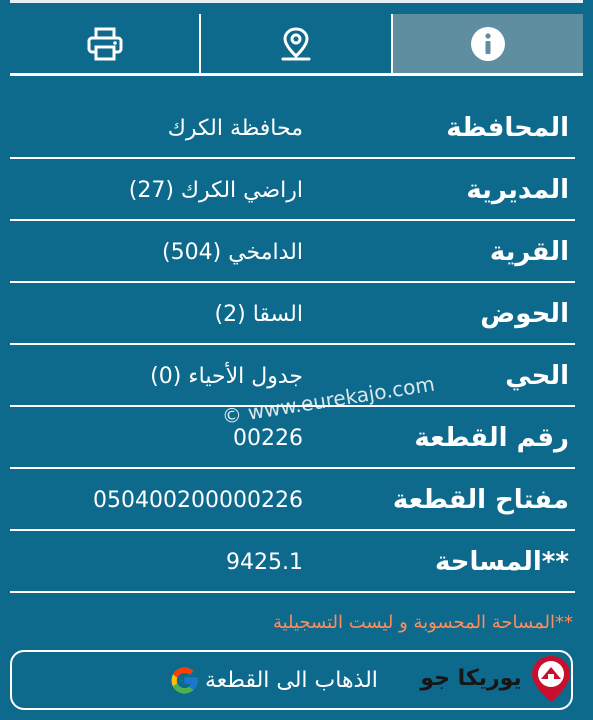  I want to click on info-icon, so click(488, 44).